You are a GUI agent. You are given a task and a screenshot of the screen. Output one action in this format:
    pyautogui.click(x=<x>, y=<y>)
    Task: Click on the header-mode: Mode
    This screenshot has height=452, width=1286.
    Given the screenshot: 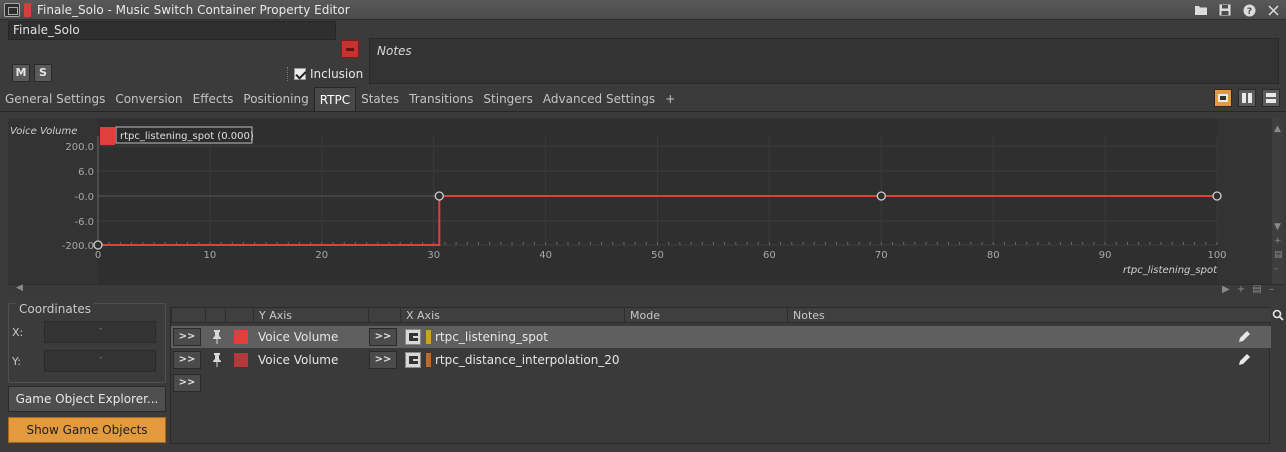 What is the action you would take?
    pyautogui.click(x=705, y=315)
    